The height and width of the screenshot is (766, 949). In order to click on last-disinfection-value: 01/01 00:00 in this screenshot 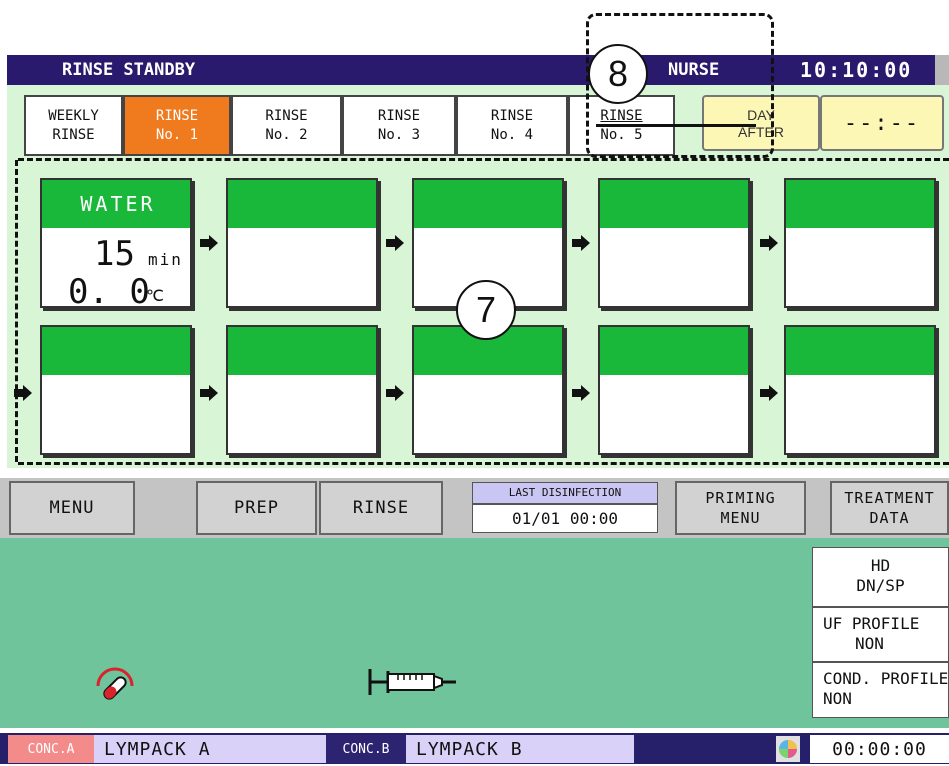, I will do `click(565, 518)`.